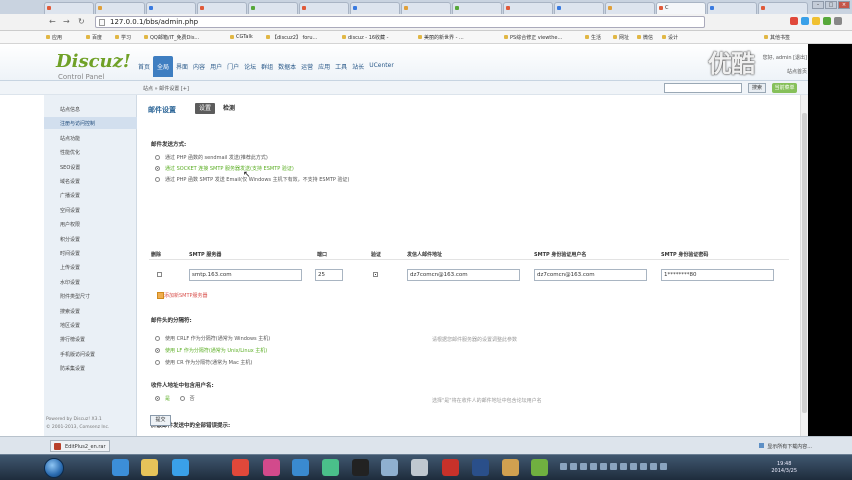 This screenshot has height=480, width=852. What do you see at coordinates (784, 468) in the screenshot?
I see `clock: 19:48 2014/3/25` at bounding box center [784, 468].